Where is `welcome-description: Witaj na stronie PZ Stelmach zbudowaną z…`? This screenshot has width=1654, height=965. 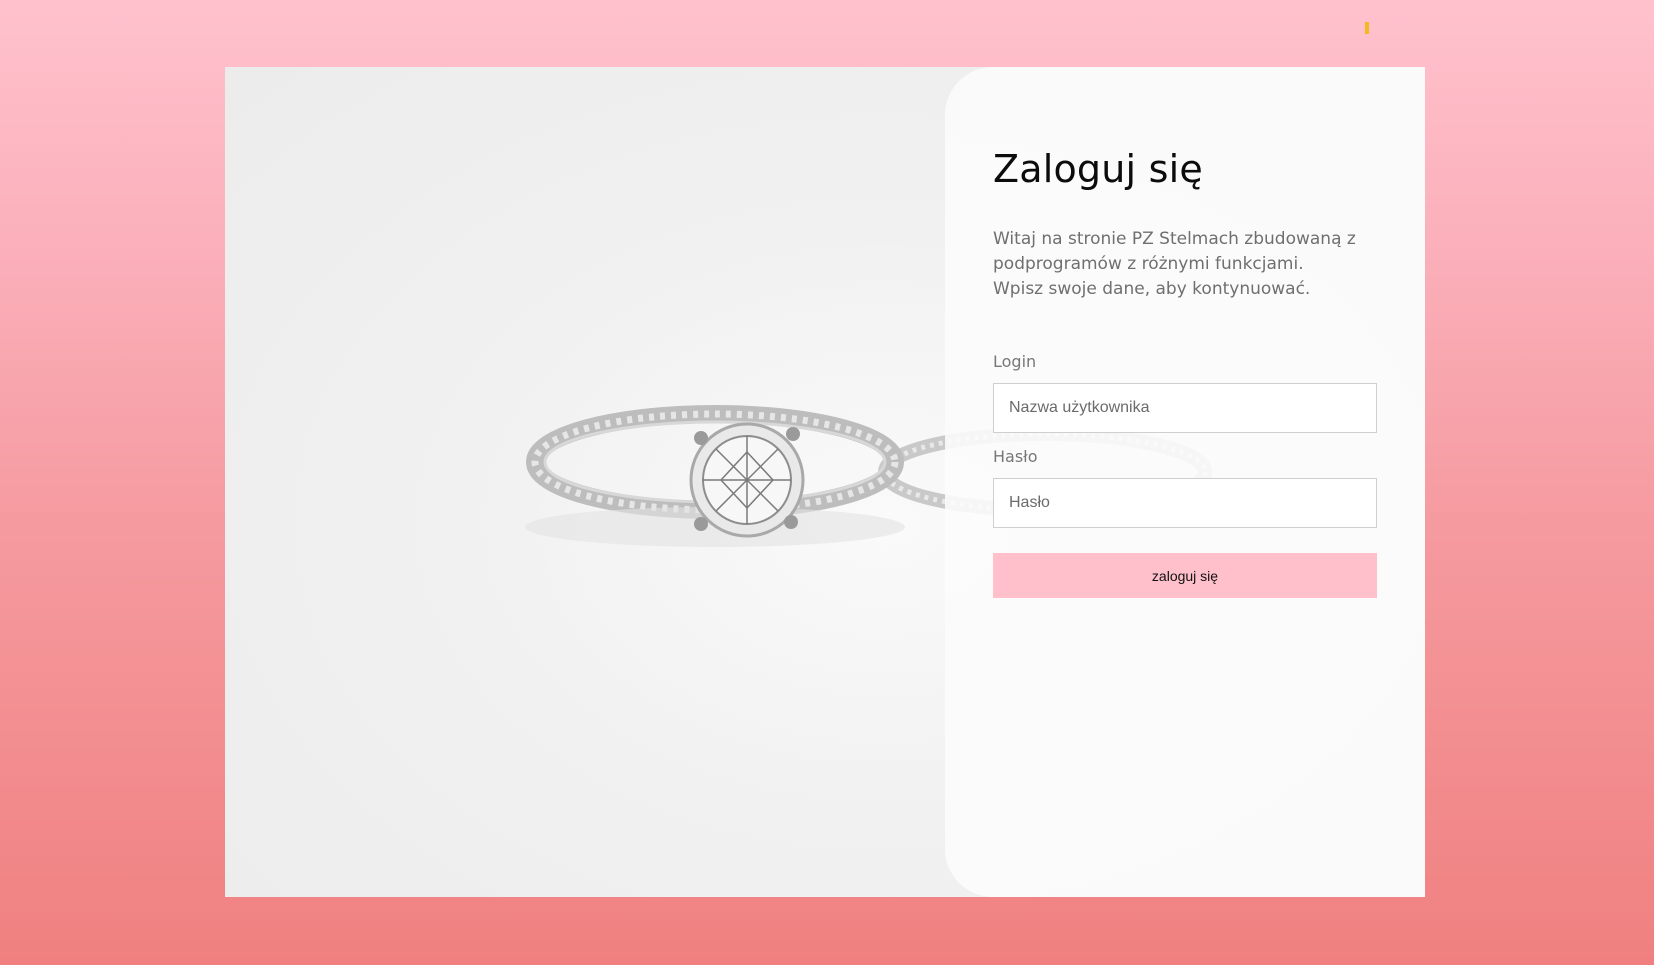
welcome-description: Witaj na stronie PZ Stelmach zbudowaną z… is located at coordinates (1193, 264).